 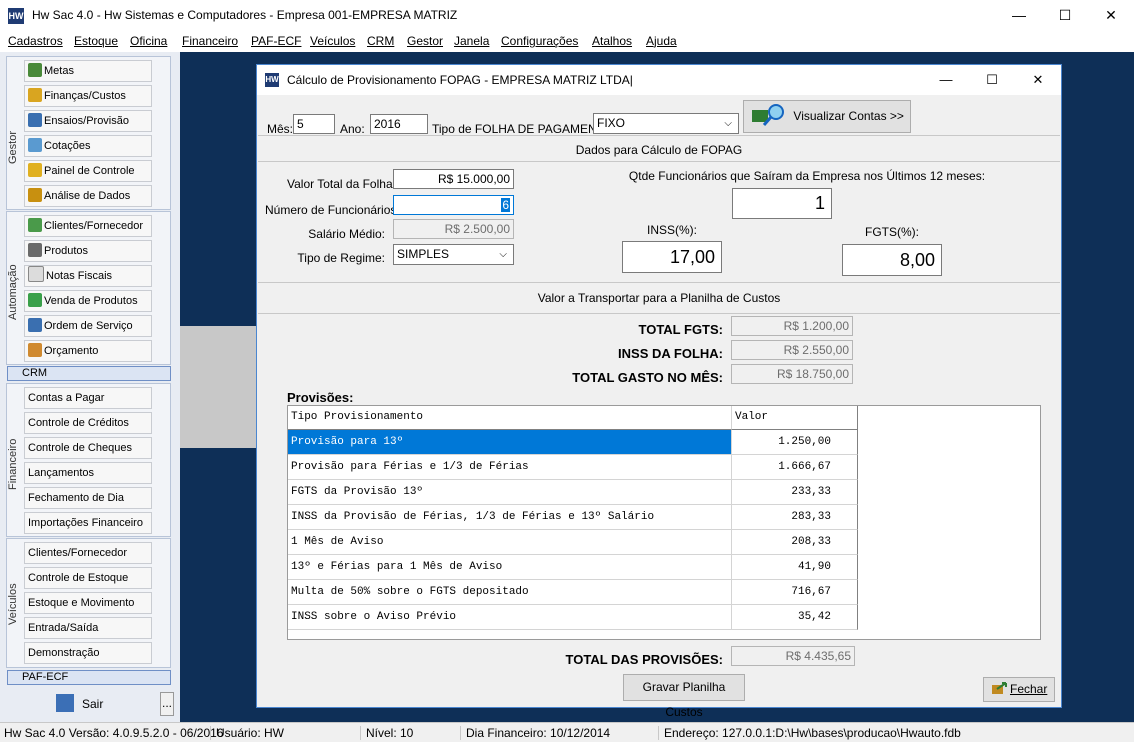 I want to click on column-header-valor: Valor, so click(x=795, y=418).